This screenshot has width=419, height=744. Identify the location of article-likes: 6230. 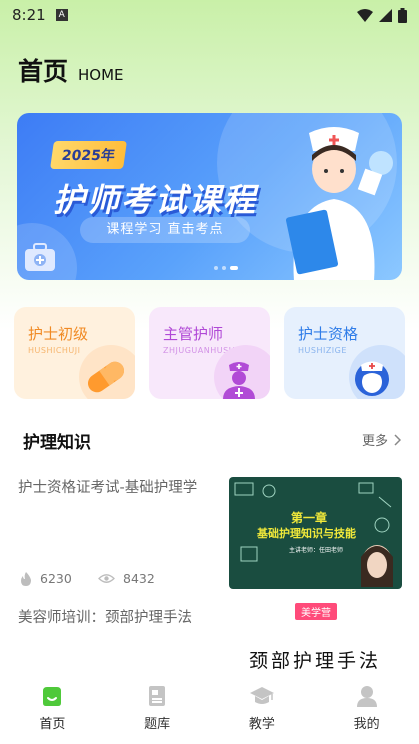
(46, 578).